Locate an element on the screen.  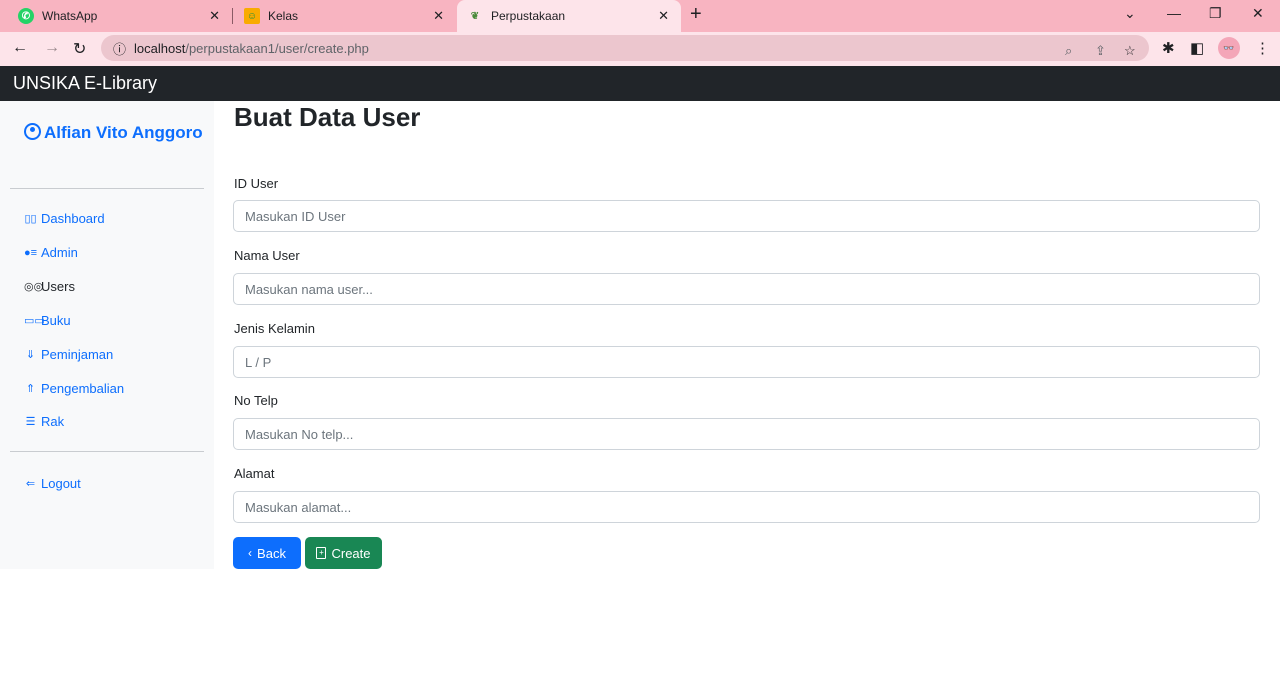
dashboard-icon: ▯▯ is located at coordinates (30, 219).